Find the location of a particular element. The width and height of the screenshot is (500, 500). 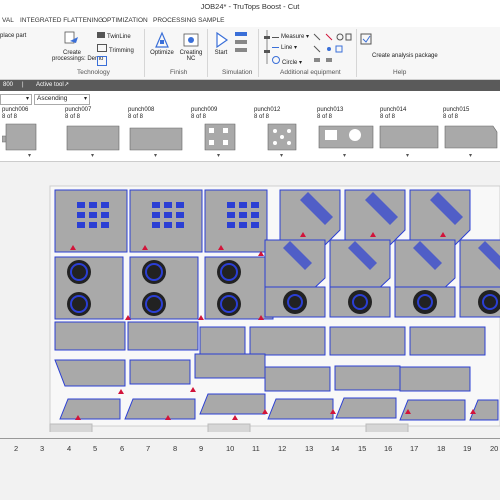

additional-equipment-group-label: Additional equipment is located at coordinates (310, 72).